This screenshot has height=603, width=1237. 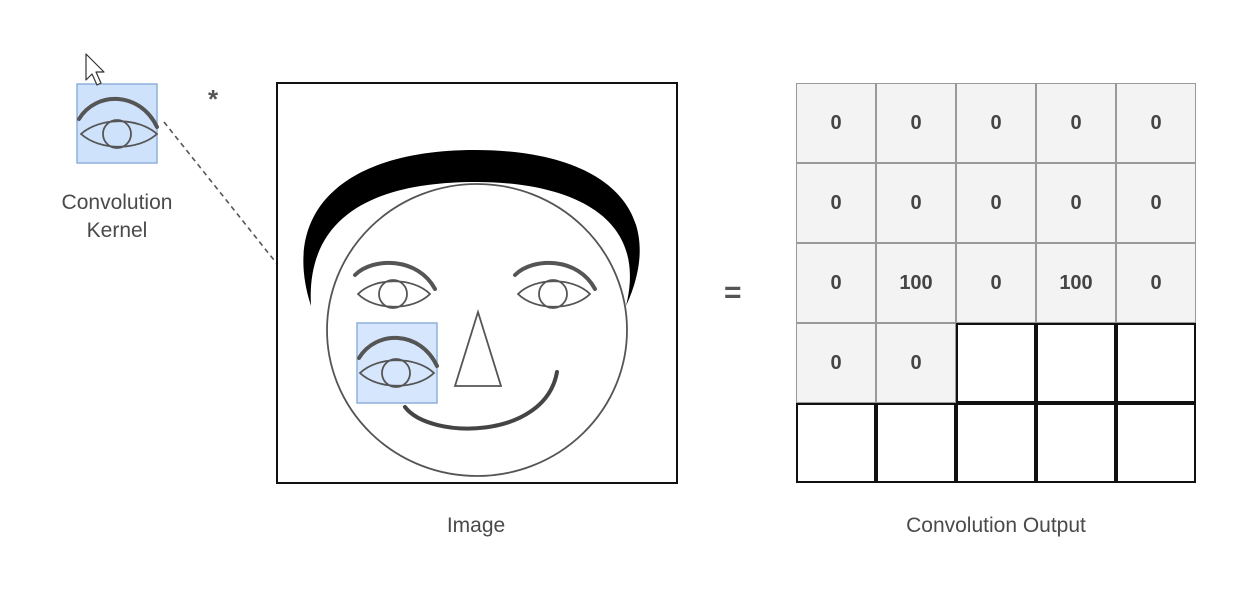 I want to click on image-caption: Image, so click(x=476, y=525).